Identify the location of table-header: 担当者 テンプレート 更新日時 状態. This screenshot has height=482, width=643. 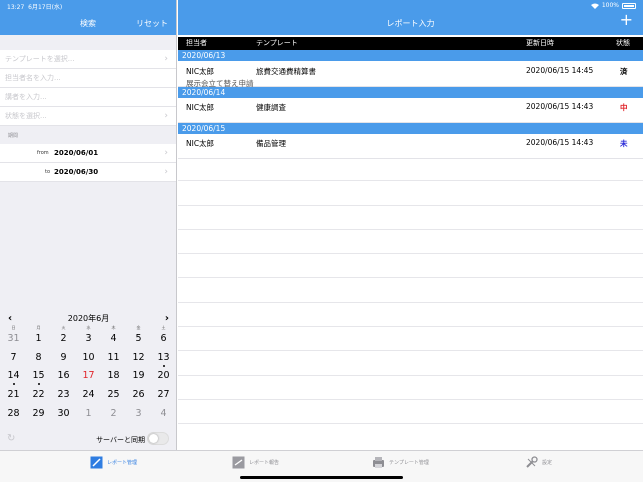
(410, 43).